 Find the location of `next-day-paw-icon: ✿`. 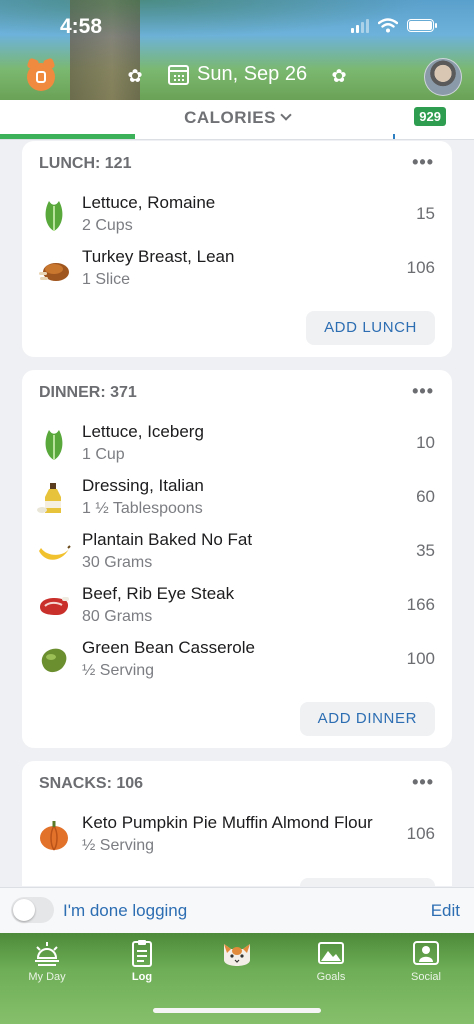

next-day-paw-icon: ✿ is located at coordinates (339, 76).